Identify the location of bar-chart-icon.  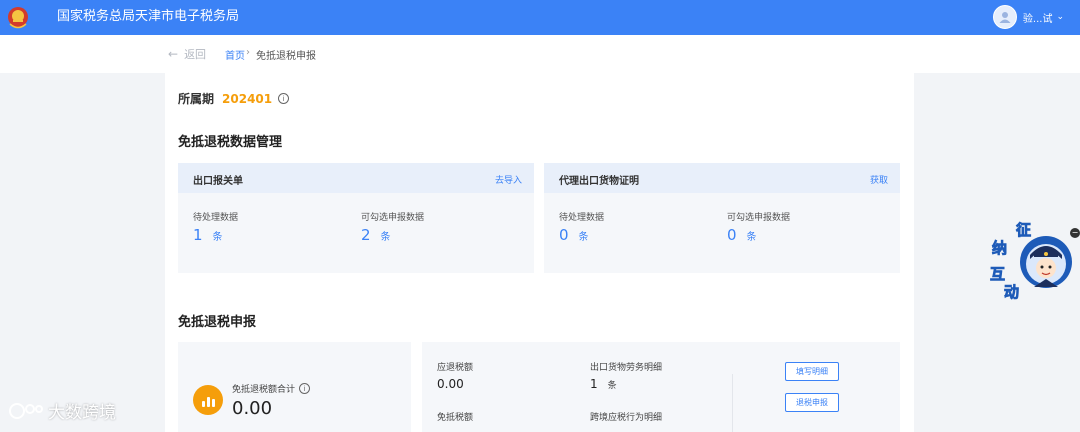
(208, 400).